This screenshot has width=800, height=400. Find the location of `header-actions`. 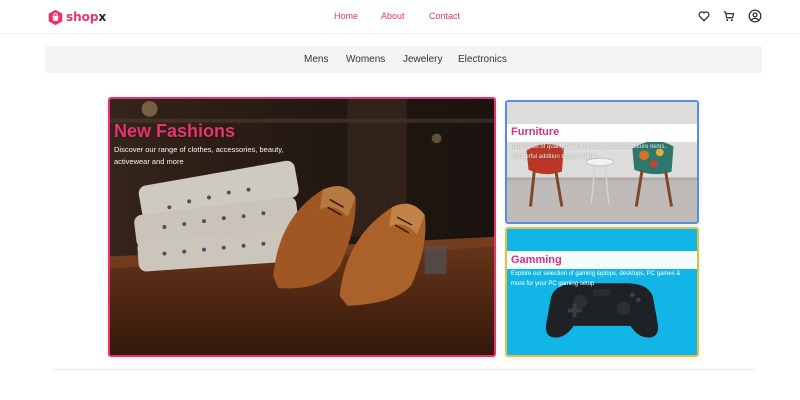

header-actions is located at coordinates (729, 16).